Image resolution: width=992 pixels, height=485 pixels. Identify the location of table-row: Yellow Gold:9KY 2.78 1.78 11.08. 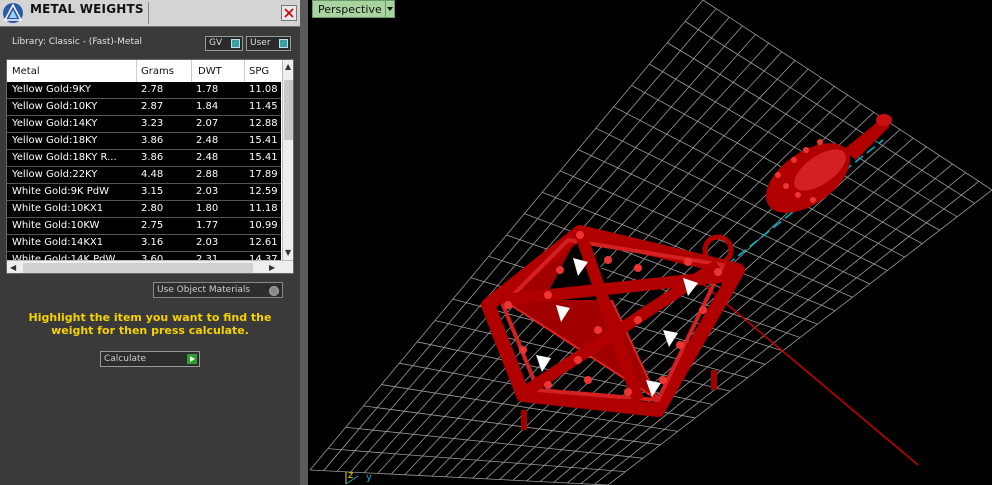
(144, 90).